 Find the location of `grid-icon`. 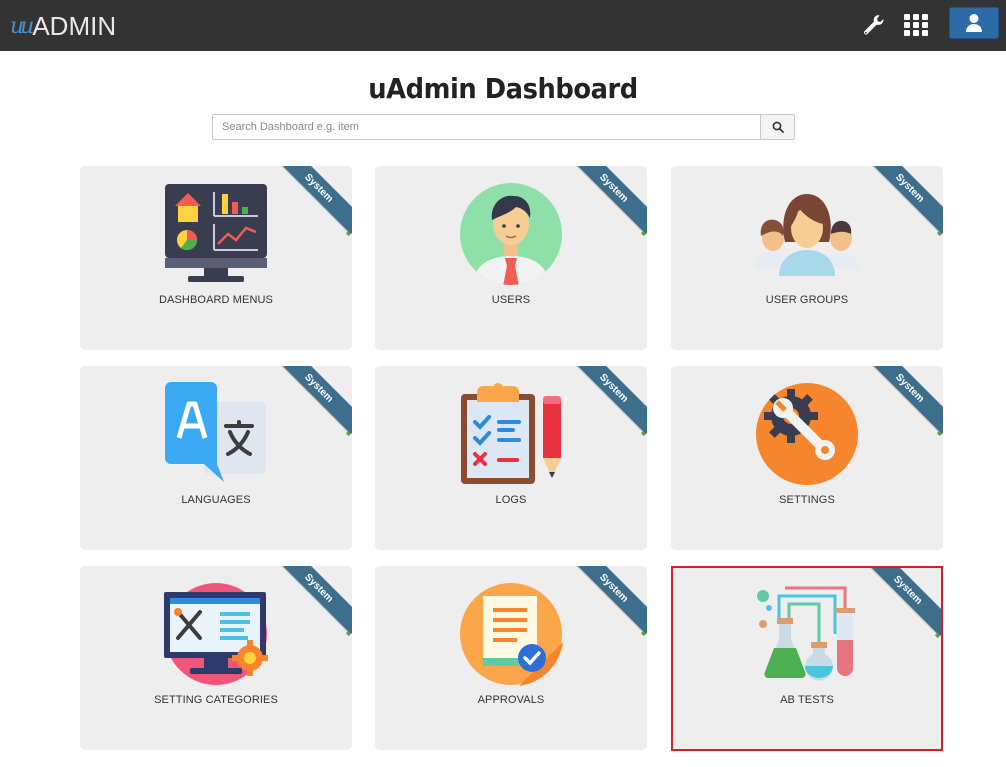

grid-icon is located at coordinates (916, 25).